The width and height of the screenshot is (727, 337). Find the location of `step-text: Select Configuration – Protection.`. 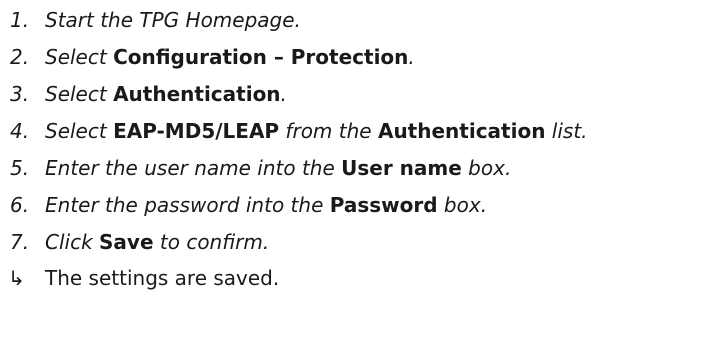

step-text: Select Configuration – Protection. is located at coordinates (230, 57).